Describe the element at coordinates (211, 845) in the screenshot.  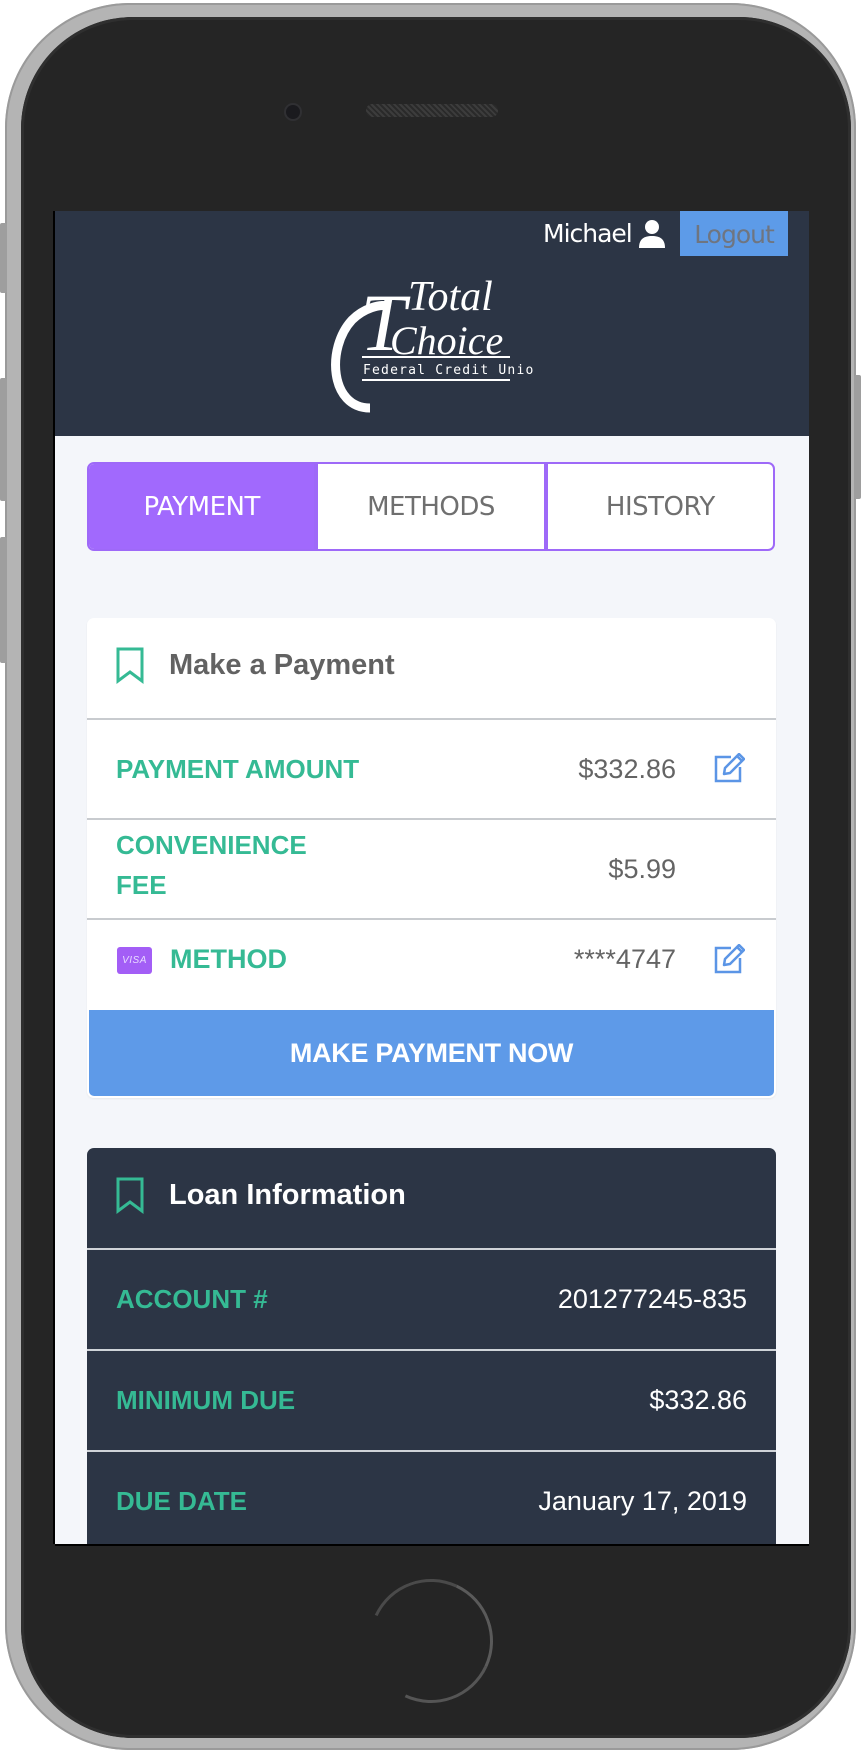
I see `label-line: CONVENIENCE` at that location.